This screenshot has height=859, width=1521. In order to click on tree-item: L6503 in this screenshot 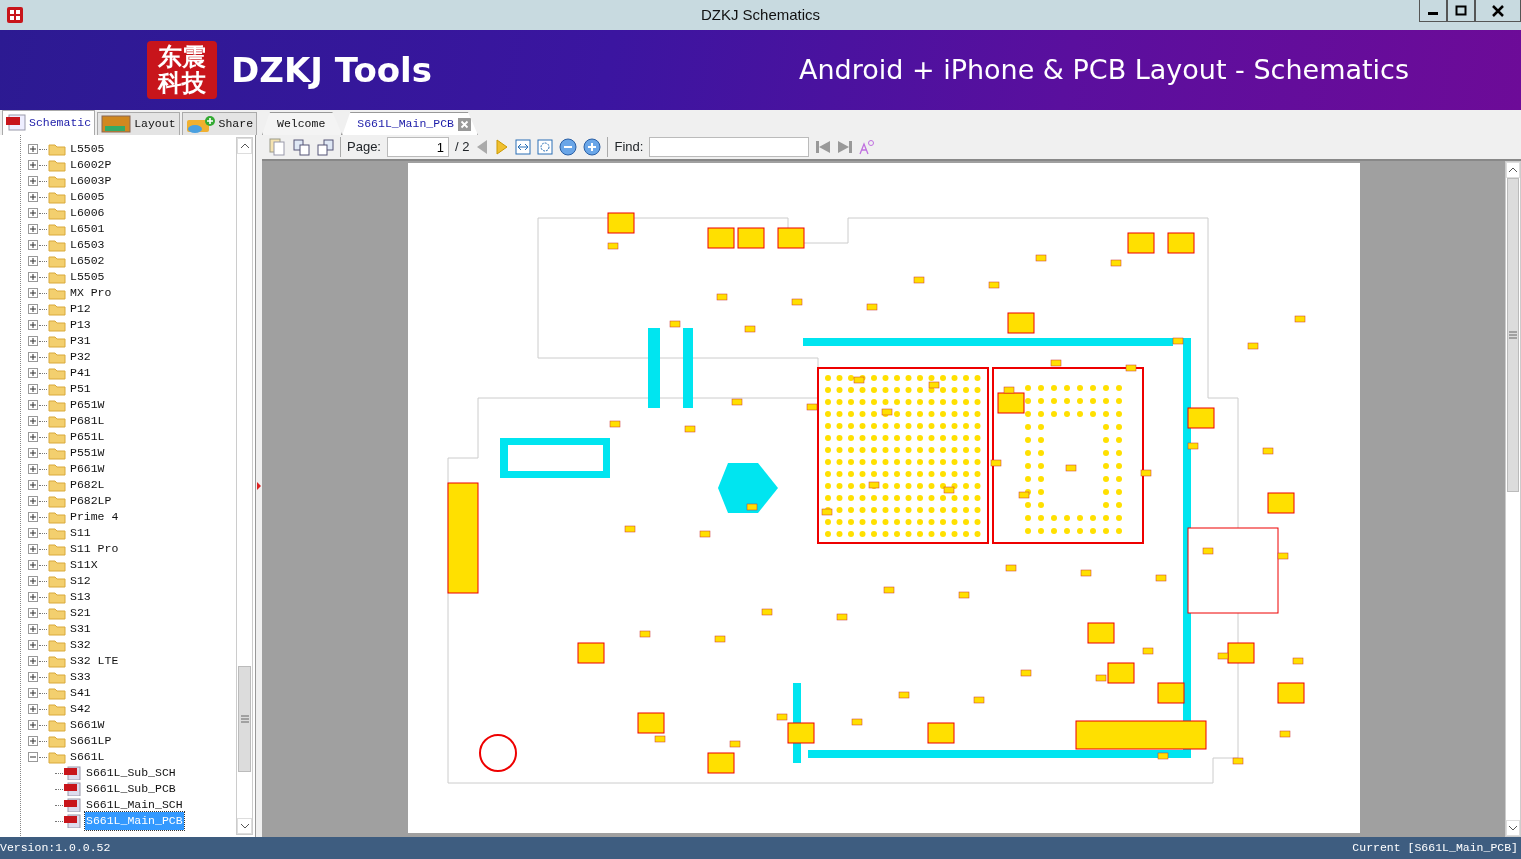, I will do `click(87, 245)`.